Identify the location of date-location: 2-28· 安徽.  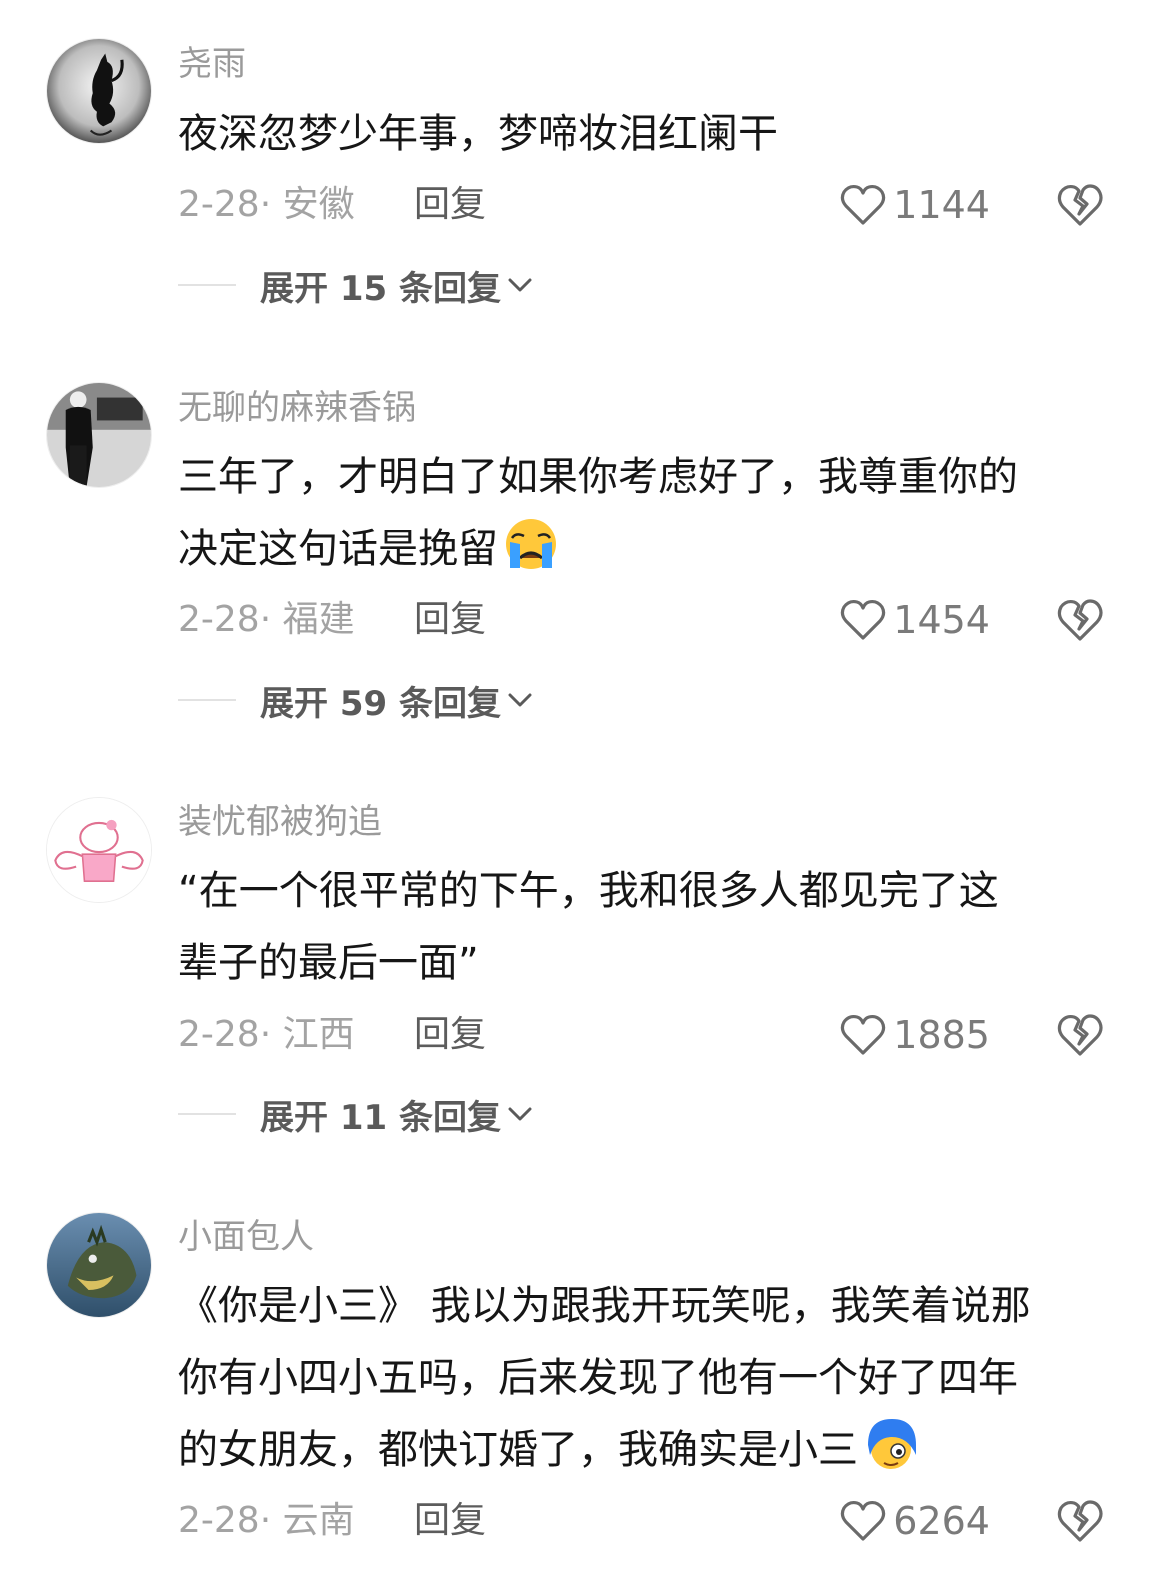
(266, 204).